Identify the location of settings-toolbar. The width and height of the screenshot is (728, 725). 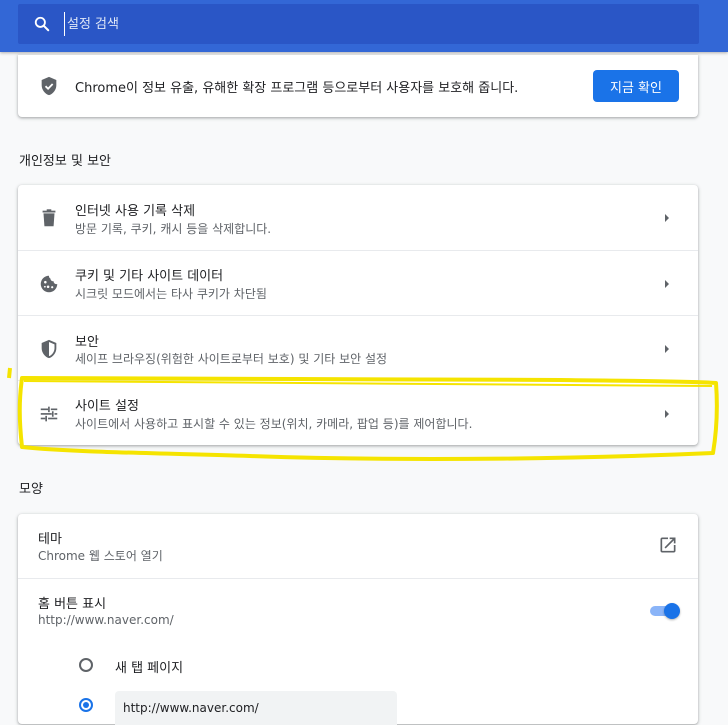
(364, 26).